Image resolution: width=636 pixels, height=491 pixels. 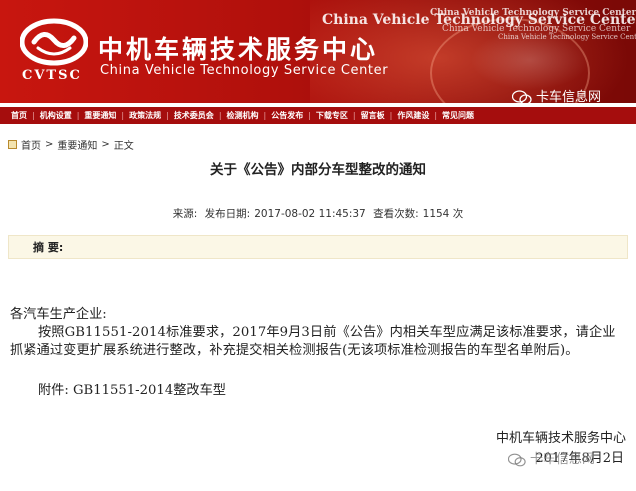 I want to click on signature-org: 中机车辆技术服务中心, so click(x=560, y=438).